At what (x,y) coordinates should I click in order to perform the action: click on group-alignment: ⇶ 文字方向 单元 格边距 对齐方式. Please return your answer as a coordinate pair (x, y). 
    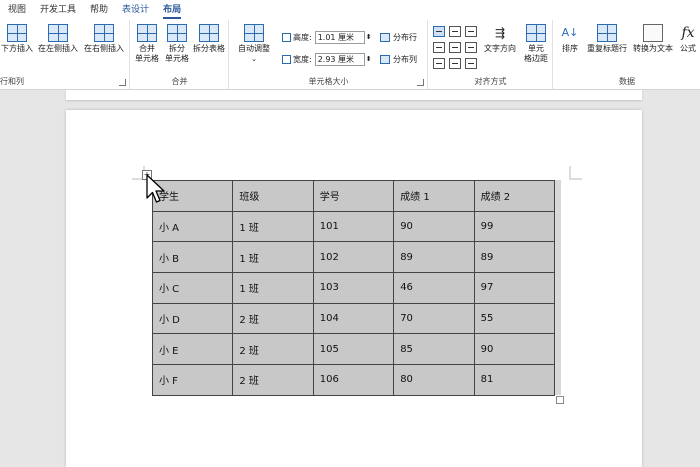
    Looking at the image, I should click on (491, 55).